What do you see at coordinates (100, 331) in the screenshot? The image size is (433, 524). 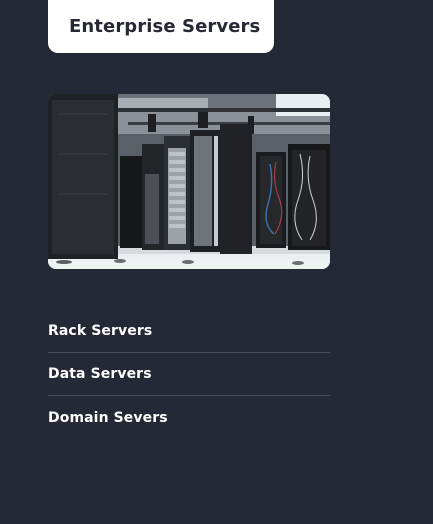 I see `menu-item-label: Rack Servers` at bounding box center [100, 331].